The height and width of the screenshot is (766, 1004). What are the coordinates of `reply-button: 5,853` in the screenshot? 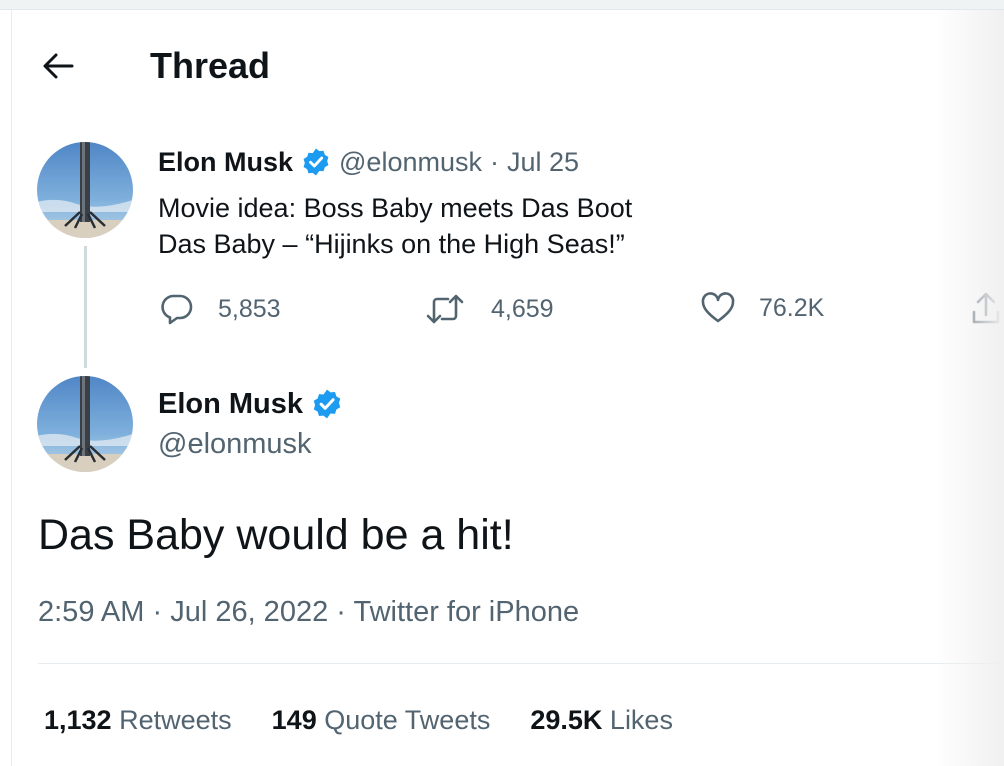 It's located at (220, 309).